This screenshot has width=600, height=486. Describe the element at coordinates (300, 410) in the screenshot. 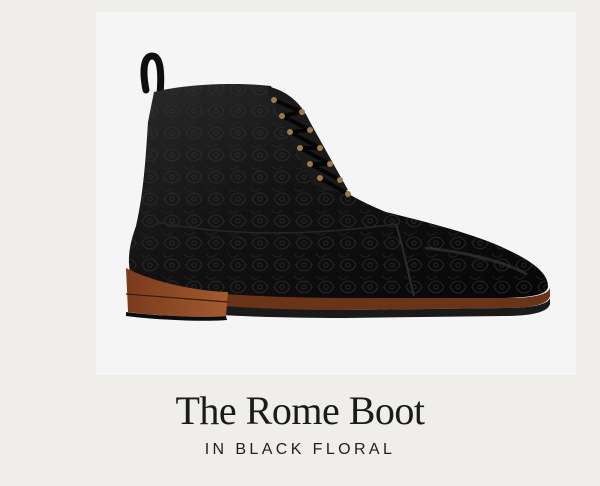

I see `product-title: The Rome Boot` at that location.